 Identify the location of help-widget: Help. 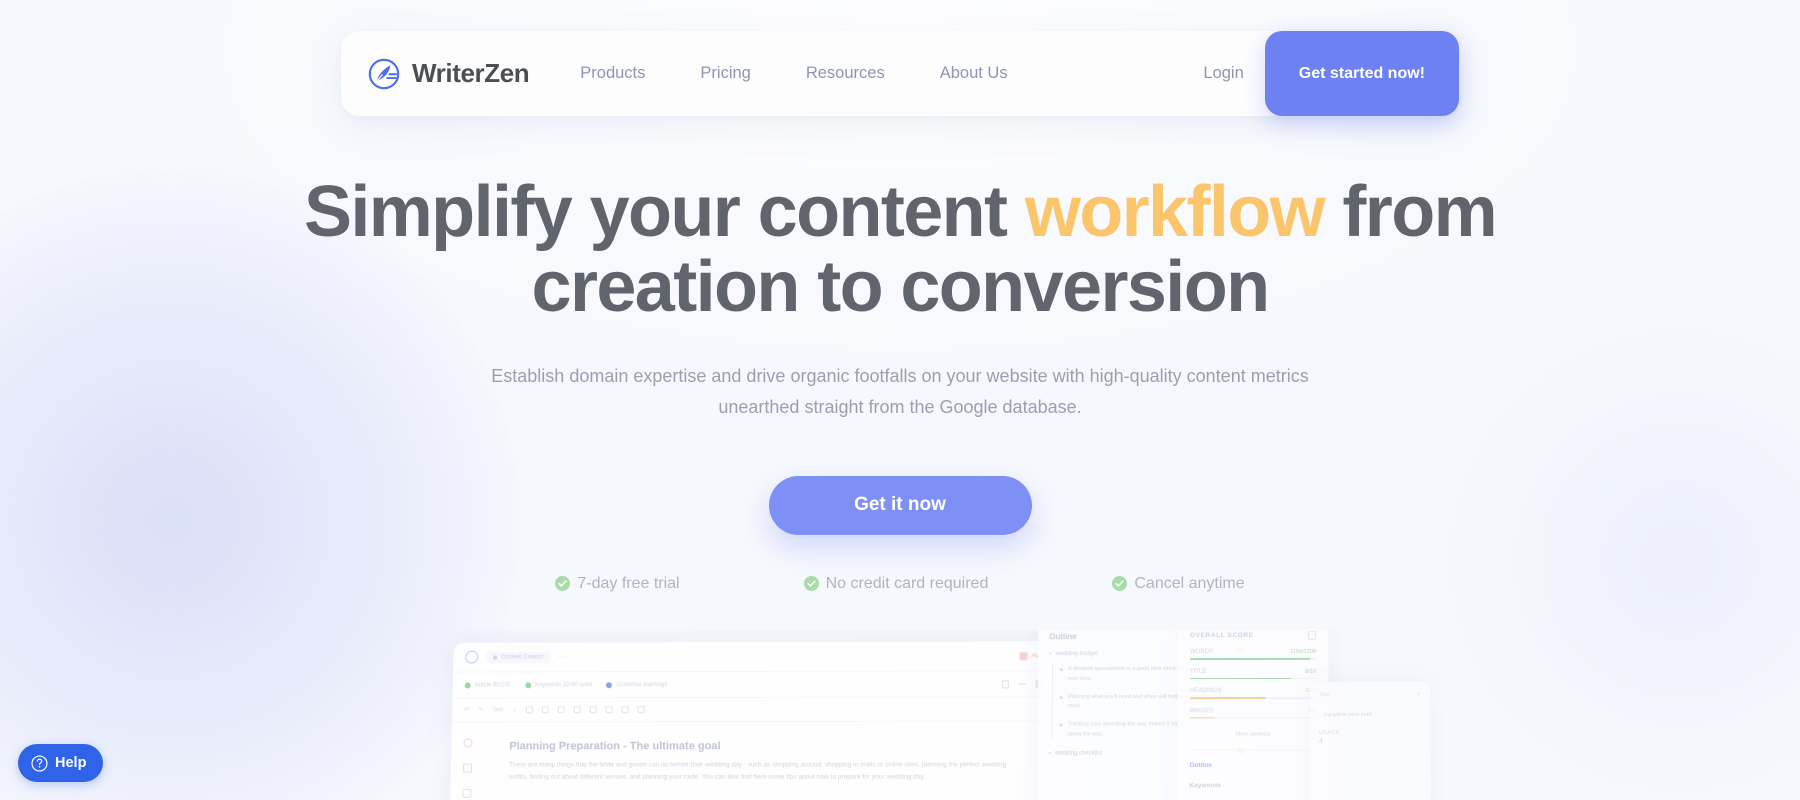
(61, 763).